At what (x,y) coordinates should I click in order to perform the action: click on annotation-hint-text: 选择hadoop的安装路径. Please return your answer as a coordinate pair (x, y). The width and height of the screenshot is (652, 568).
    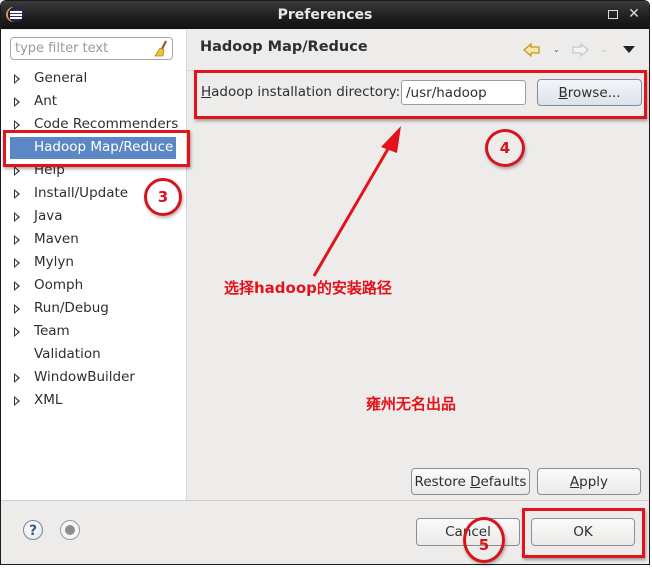
    Looking at the image, I should click on (308, 288).